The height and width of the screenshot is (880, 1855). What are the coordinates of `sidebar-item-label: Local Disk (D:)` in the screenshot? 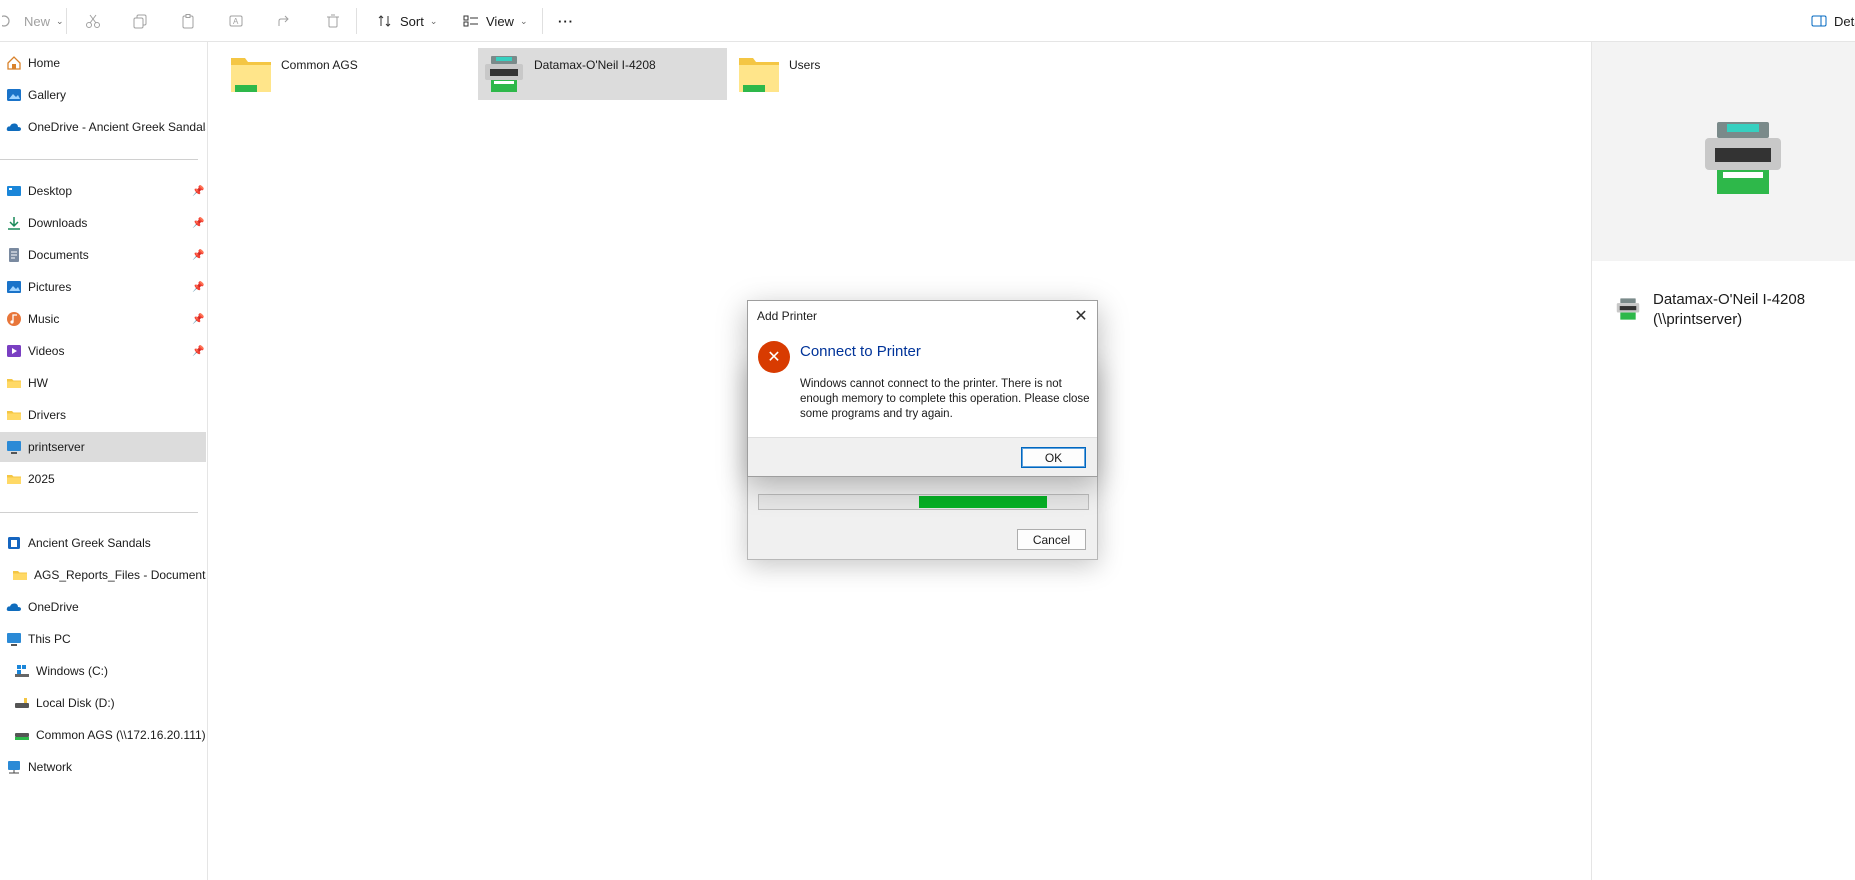 It's located at (75, 703).